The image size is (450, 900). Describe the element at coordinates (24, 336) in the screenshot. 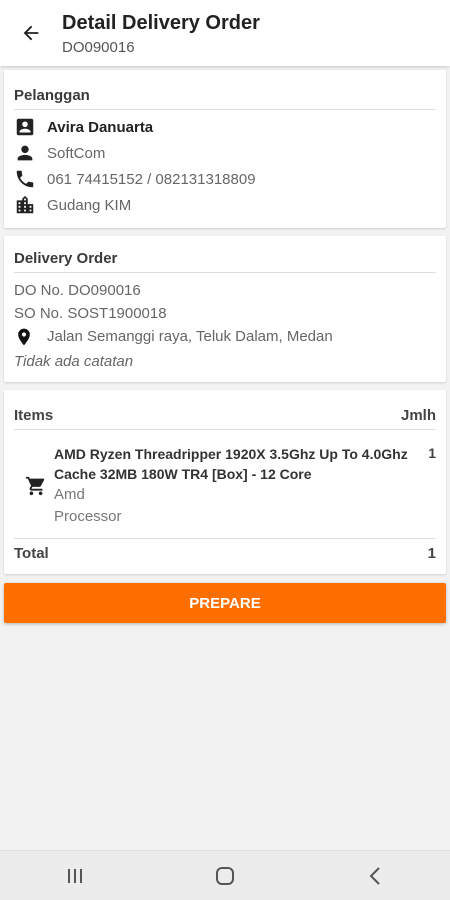

I see `location-pin-icon` at that location.